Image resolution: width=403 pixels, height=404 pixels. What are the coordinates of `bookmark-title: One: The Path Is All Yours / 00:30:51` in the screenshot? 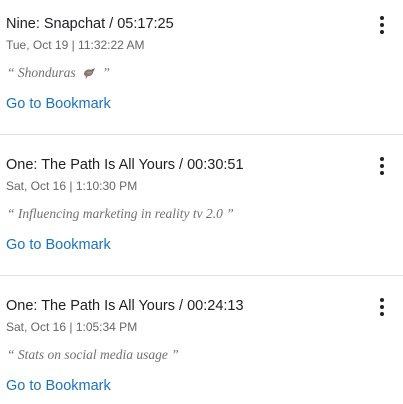 It's located at (125, 165).